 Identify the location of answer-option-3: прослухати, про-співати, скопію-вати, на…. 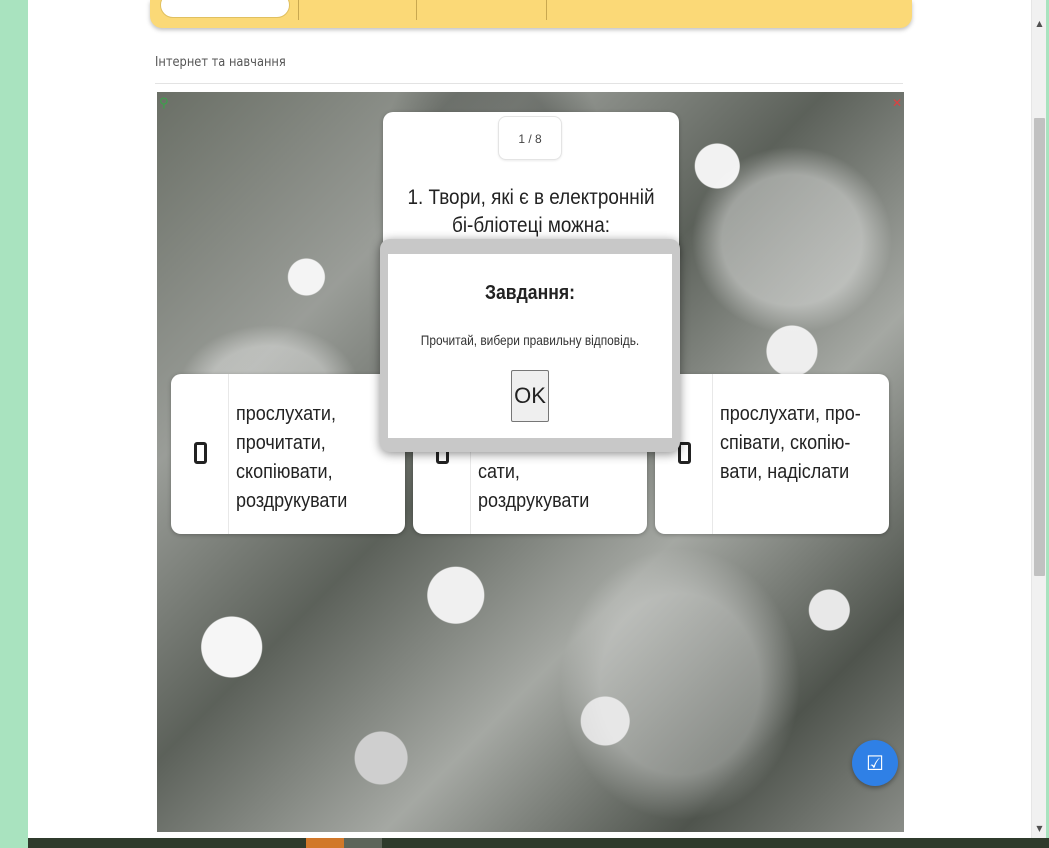
(772, 454).